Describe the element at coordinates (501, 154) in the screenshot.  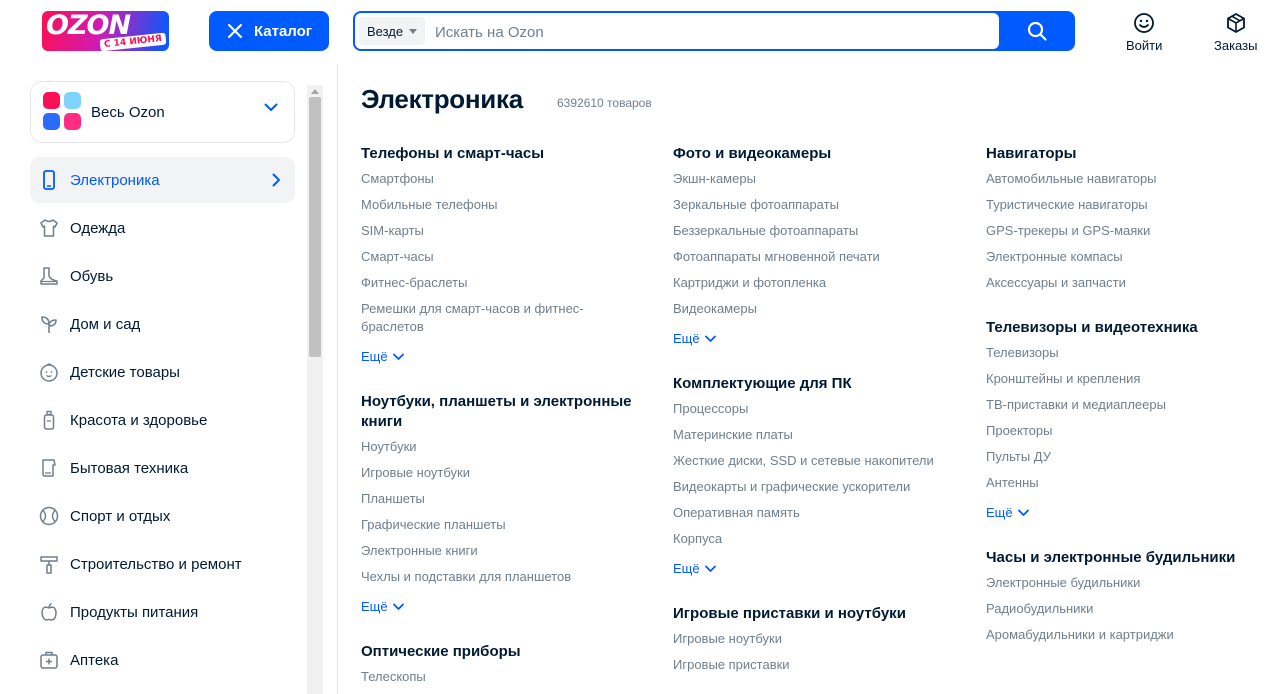
I see `category-group-title: Телефоны и смарт-часы` at that location.